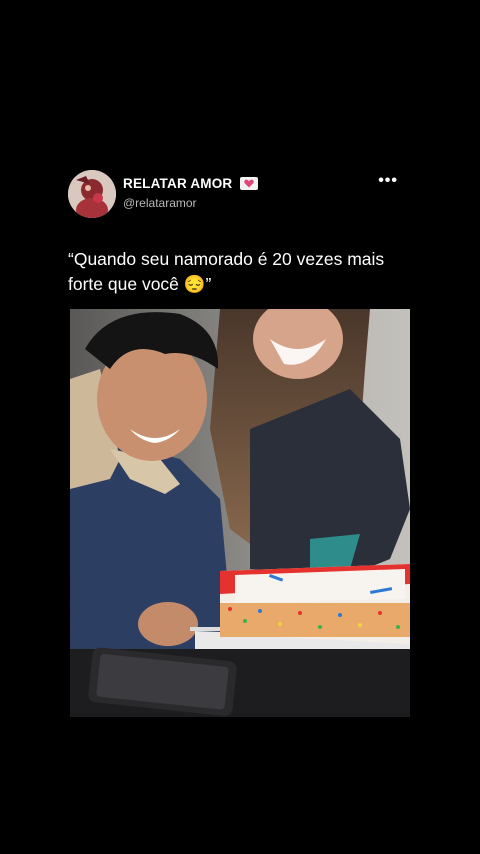 The width and height of the screenshot is (480, 854). What do you see at coordinates (92, 194) in the screenshot?
I see `avatar` at bounding box center [92, 194].